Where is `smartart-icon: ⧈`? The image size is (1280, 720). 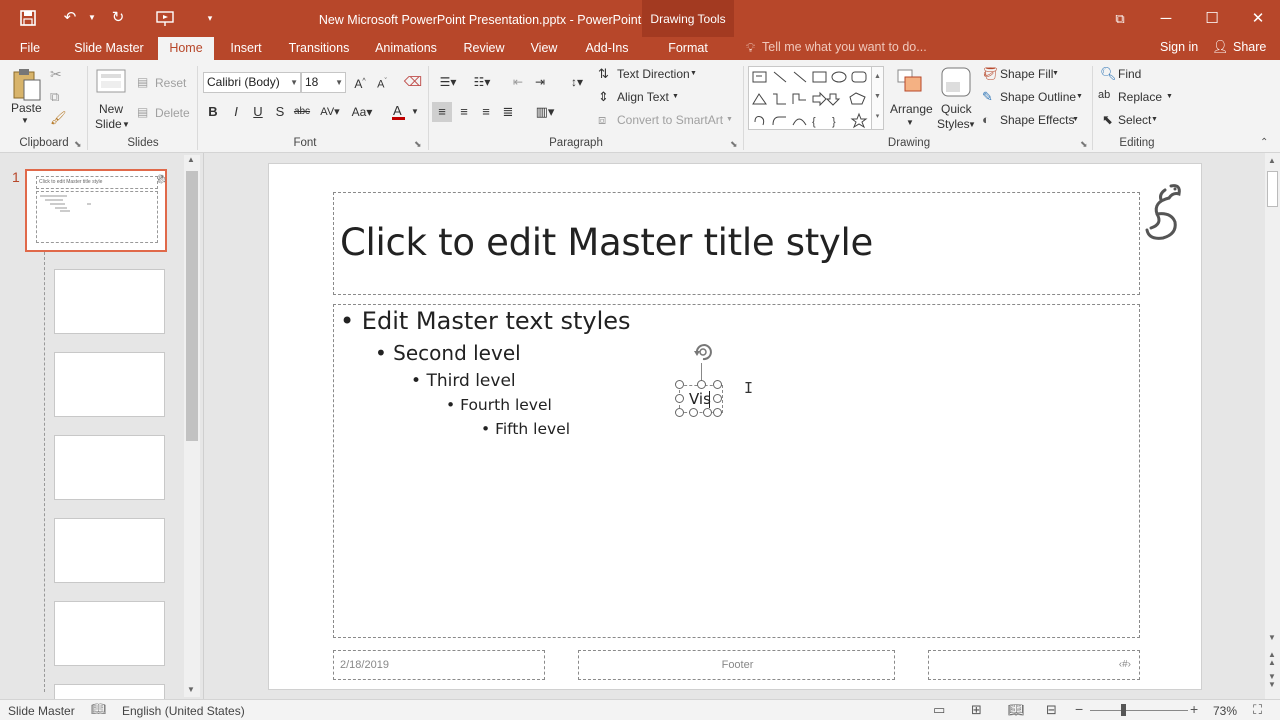
smartart-icon: ⧈ is located at coordinates (602, 120).